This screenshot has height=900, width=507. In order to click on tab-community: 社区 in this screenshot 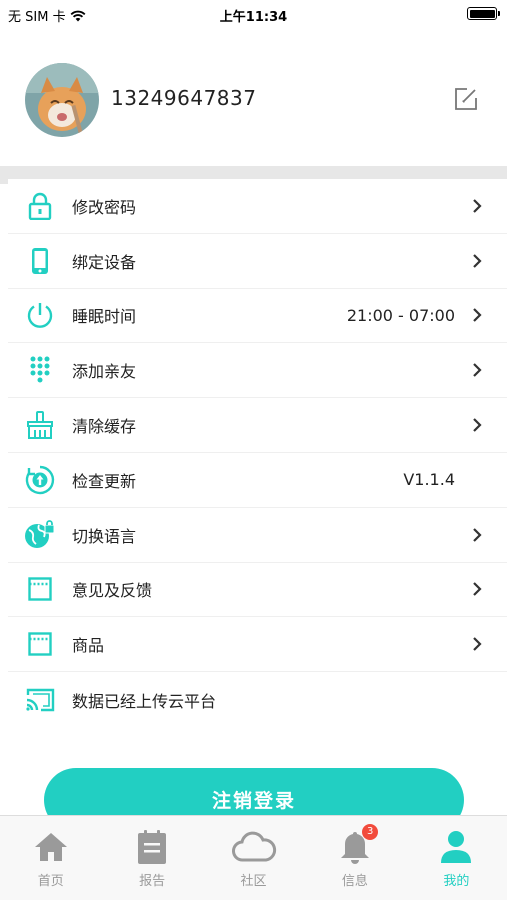, I will do `click(253, 858)`.